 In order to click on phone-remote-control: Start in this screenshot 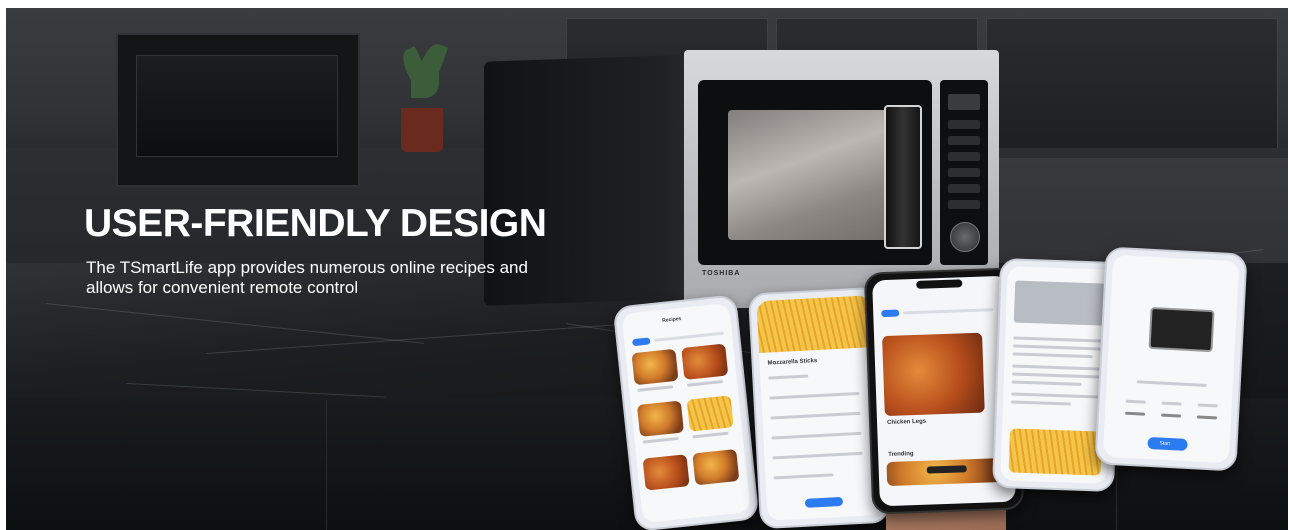, I will do `click(1171, 359)`.